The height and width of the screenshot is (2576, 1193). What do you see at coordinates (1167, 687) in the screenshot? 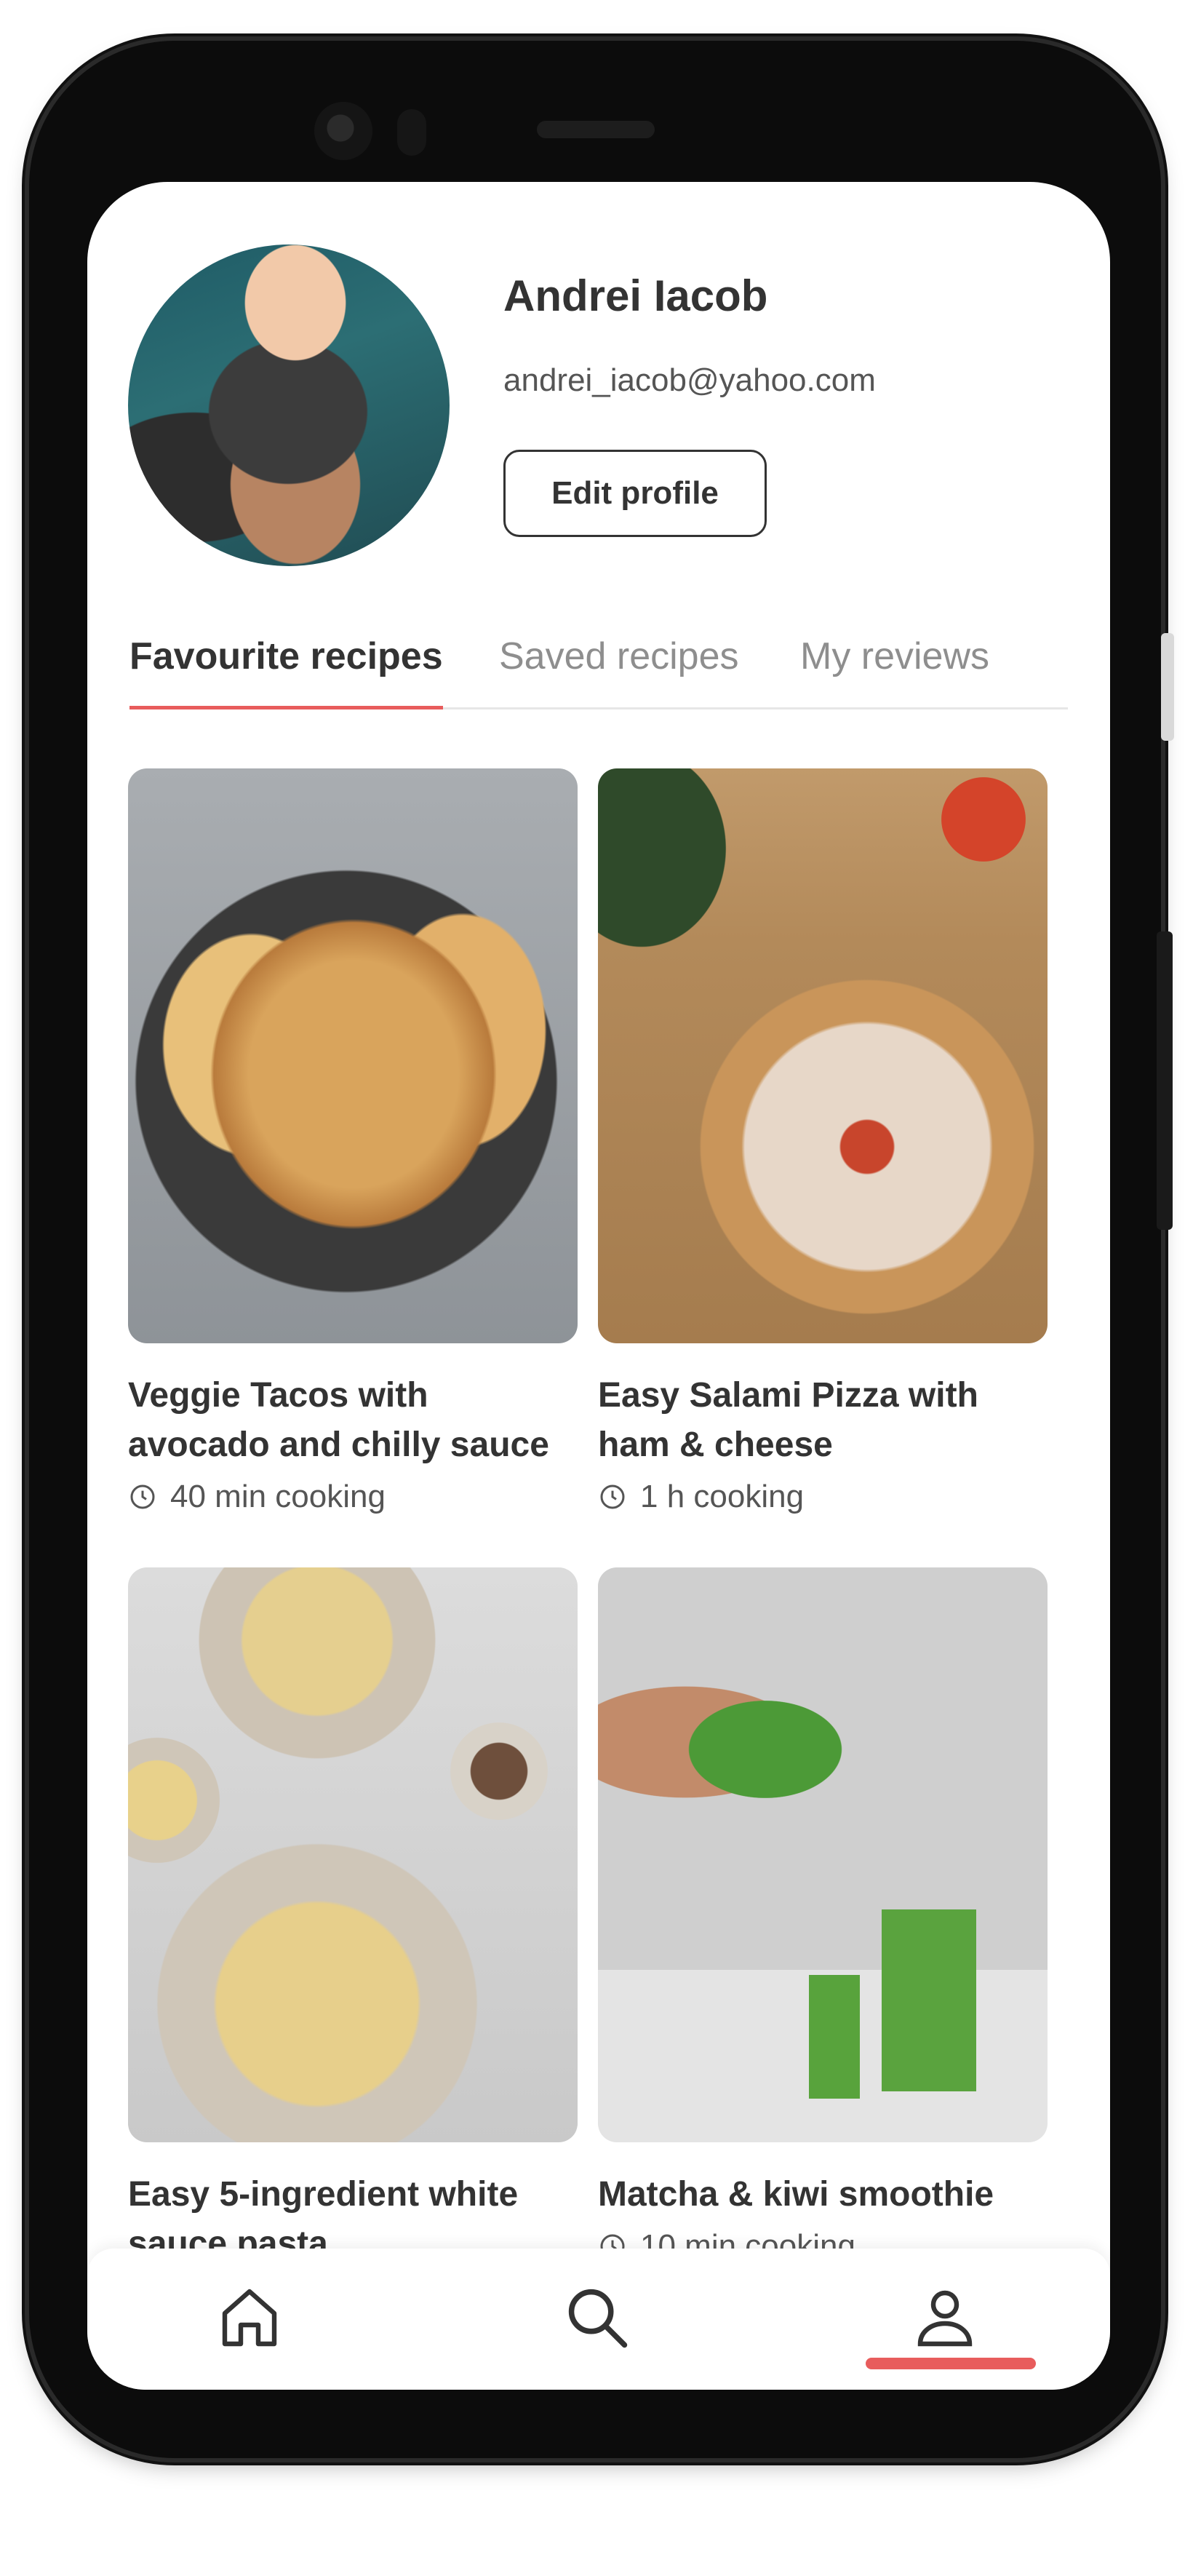
I see `volume-button` at bounding box center [1167, 687].